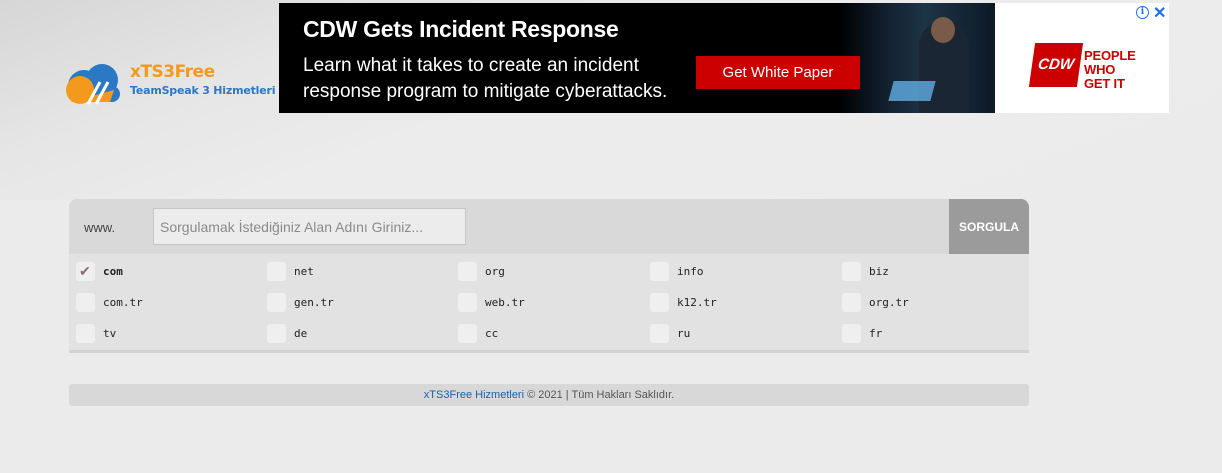 This screenshot has height=473, width=1222. Describe the element at coordinates (93, 84) in the screenshot. I see `cloud-logo-icon` at that location.